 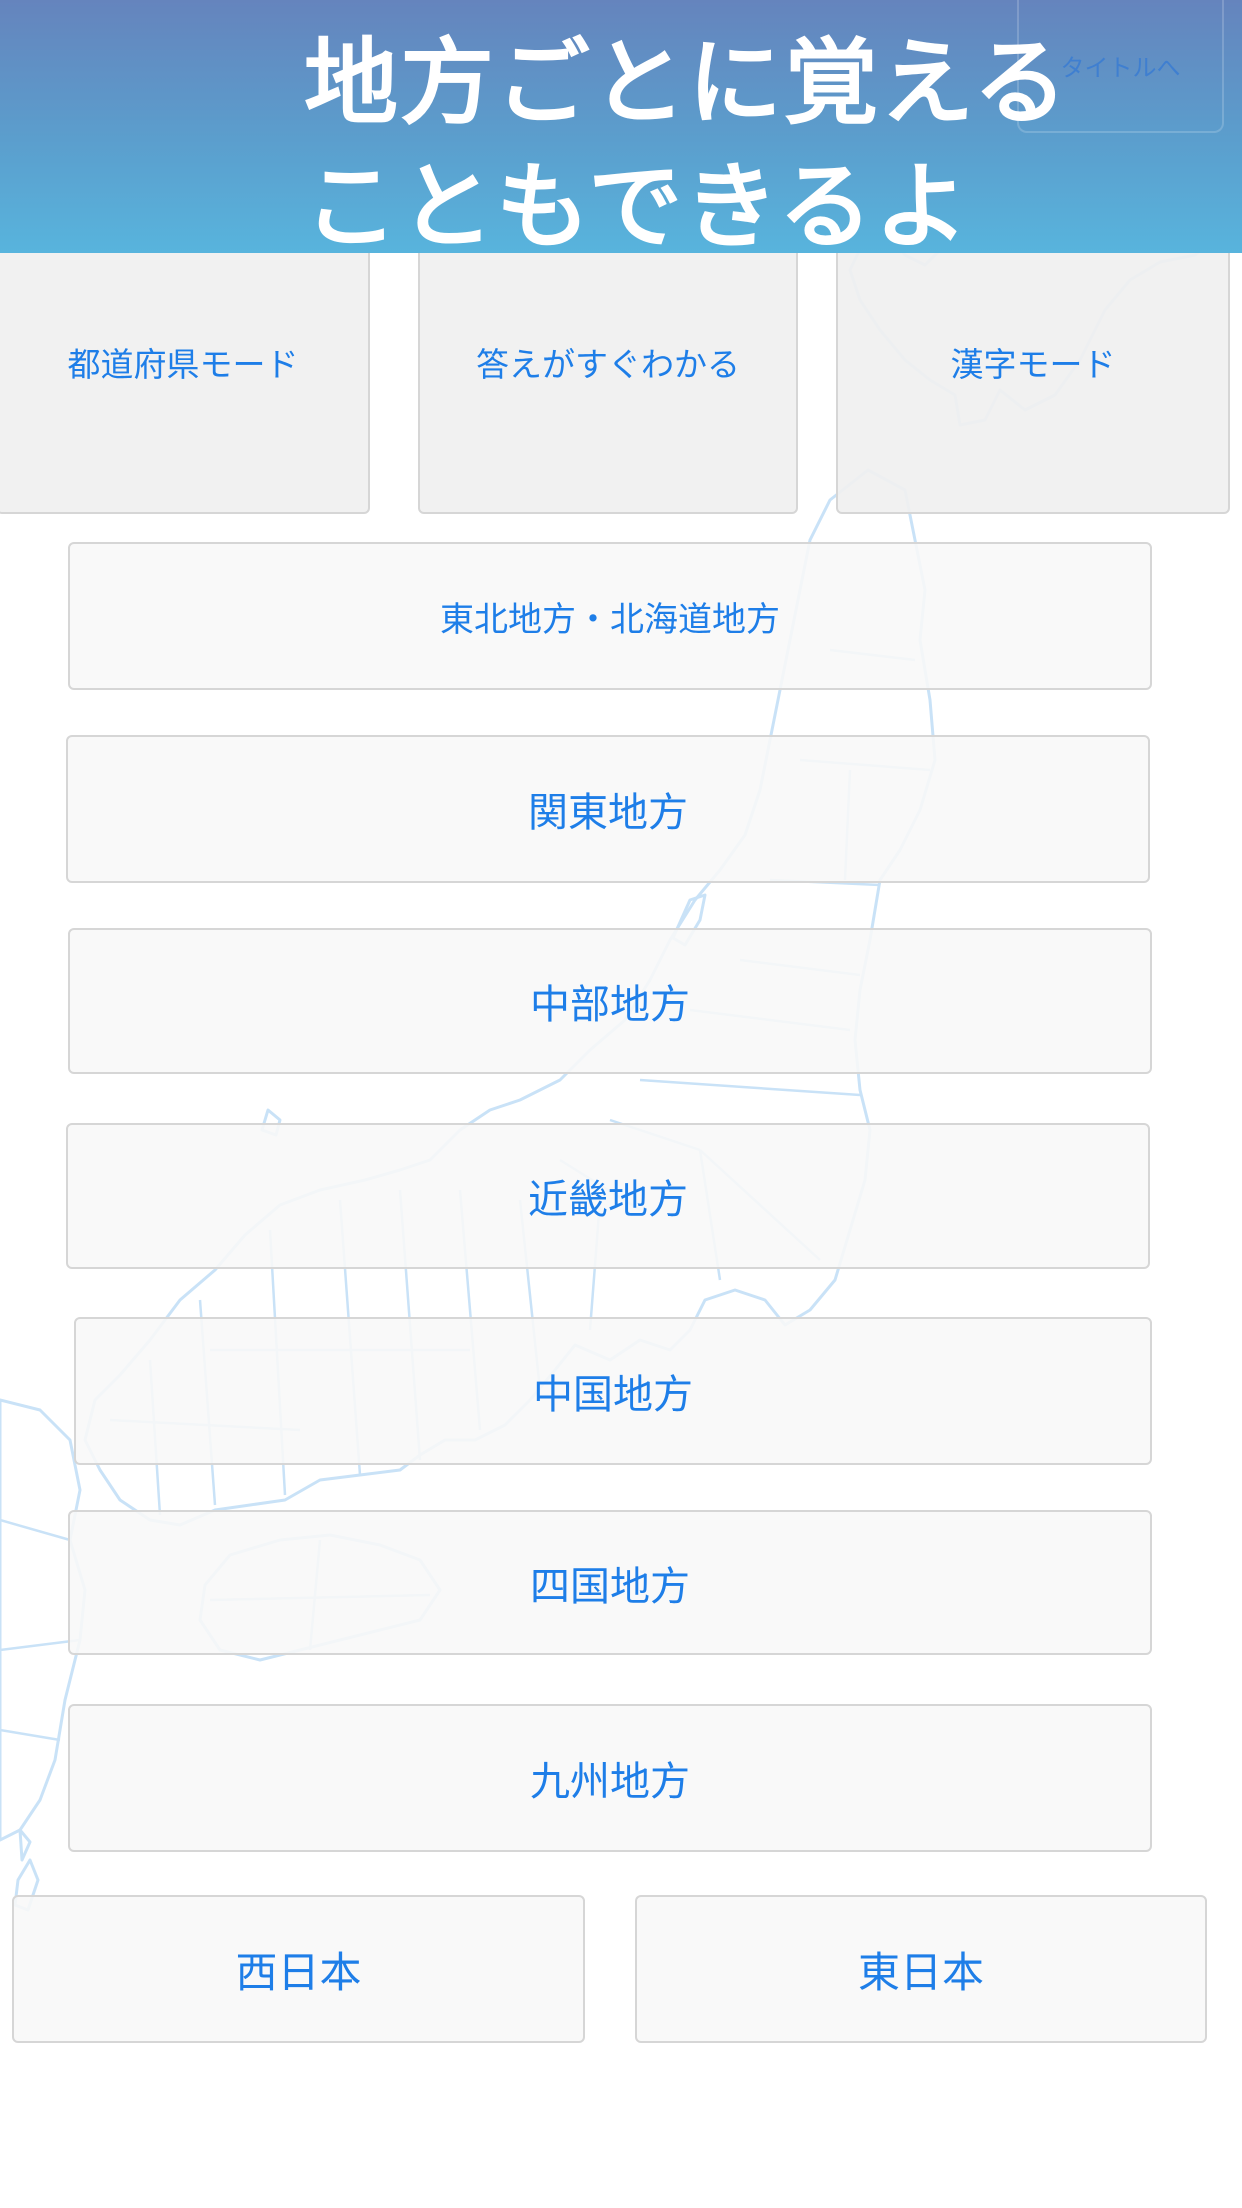 I want to click on banner-title: 地方ごとに覚える こともできるよ, so click(x=687, y=146).